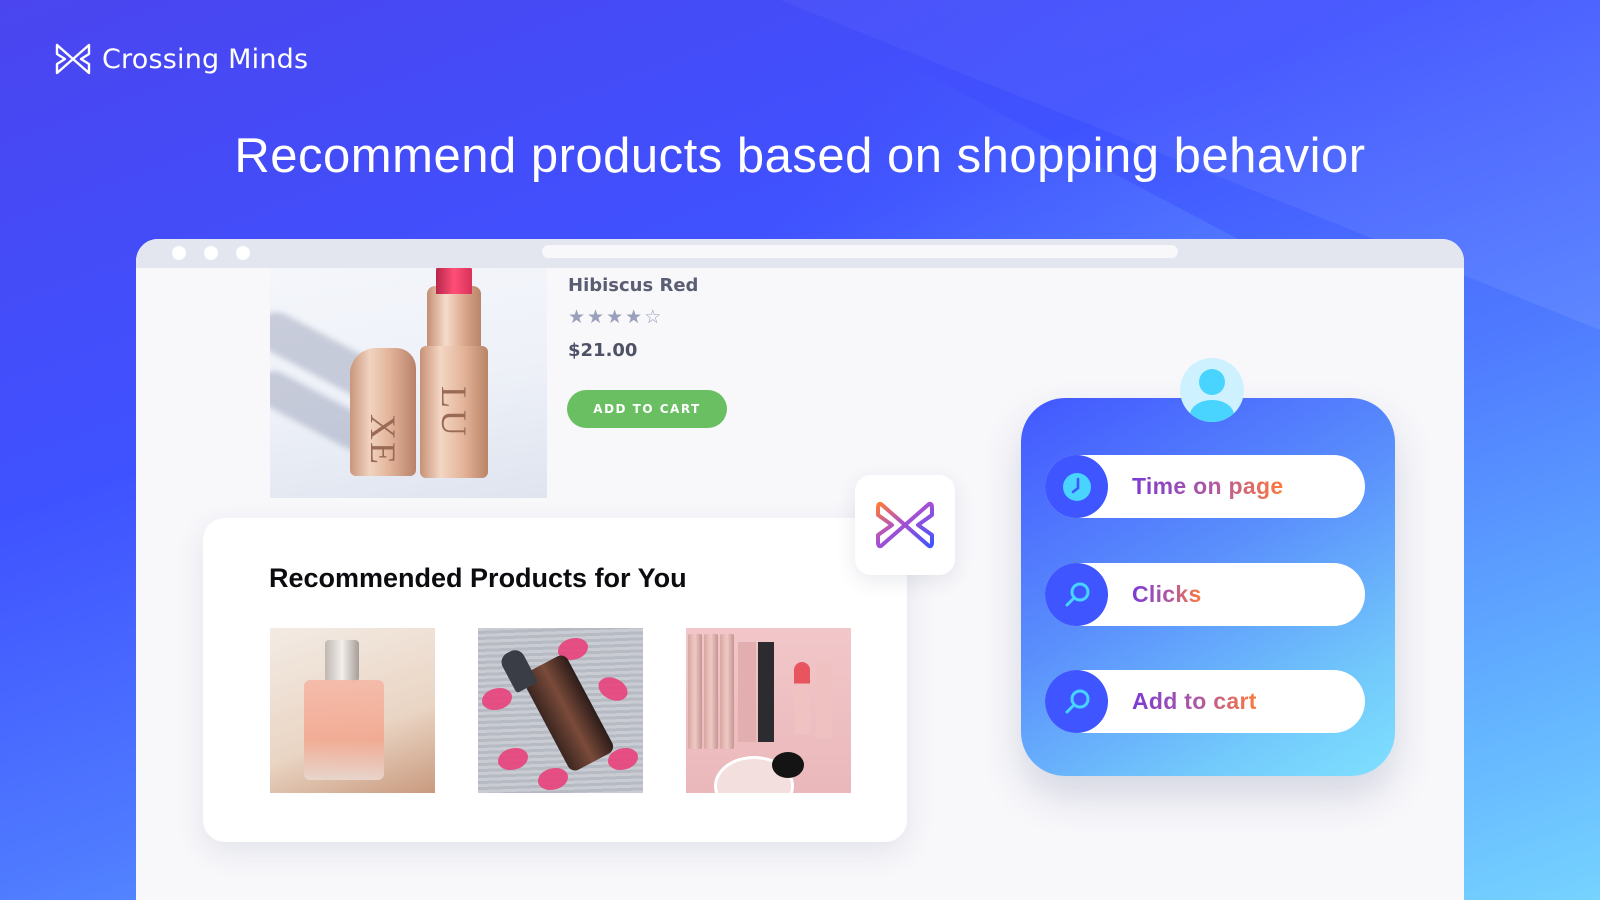 The width and height of the screenshot is (1600, 900). I want to click on lipstick, so click(802, 698).